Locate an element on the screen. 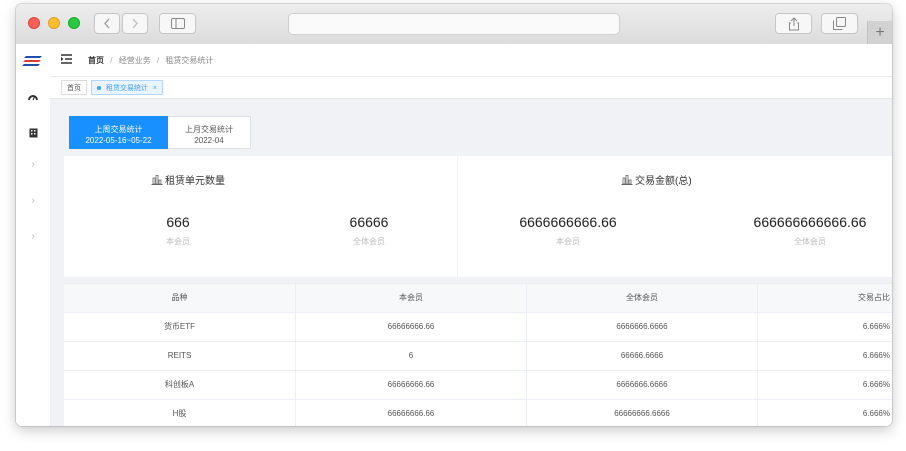  card-title: 交易金额(总) is located at coordinates (656, 179).